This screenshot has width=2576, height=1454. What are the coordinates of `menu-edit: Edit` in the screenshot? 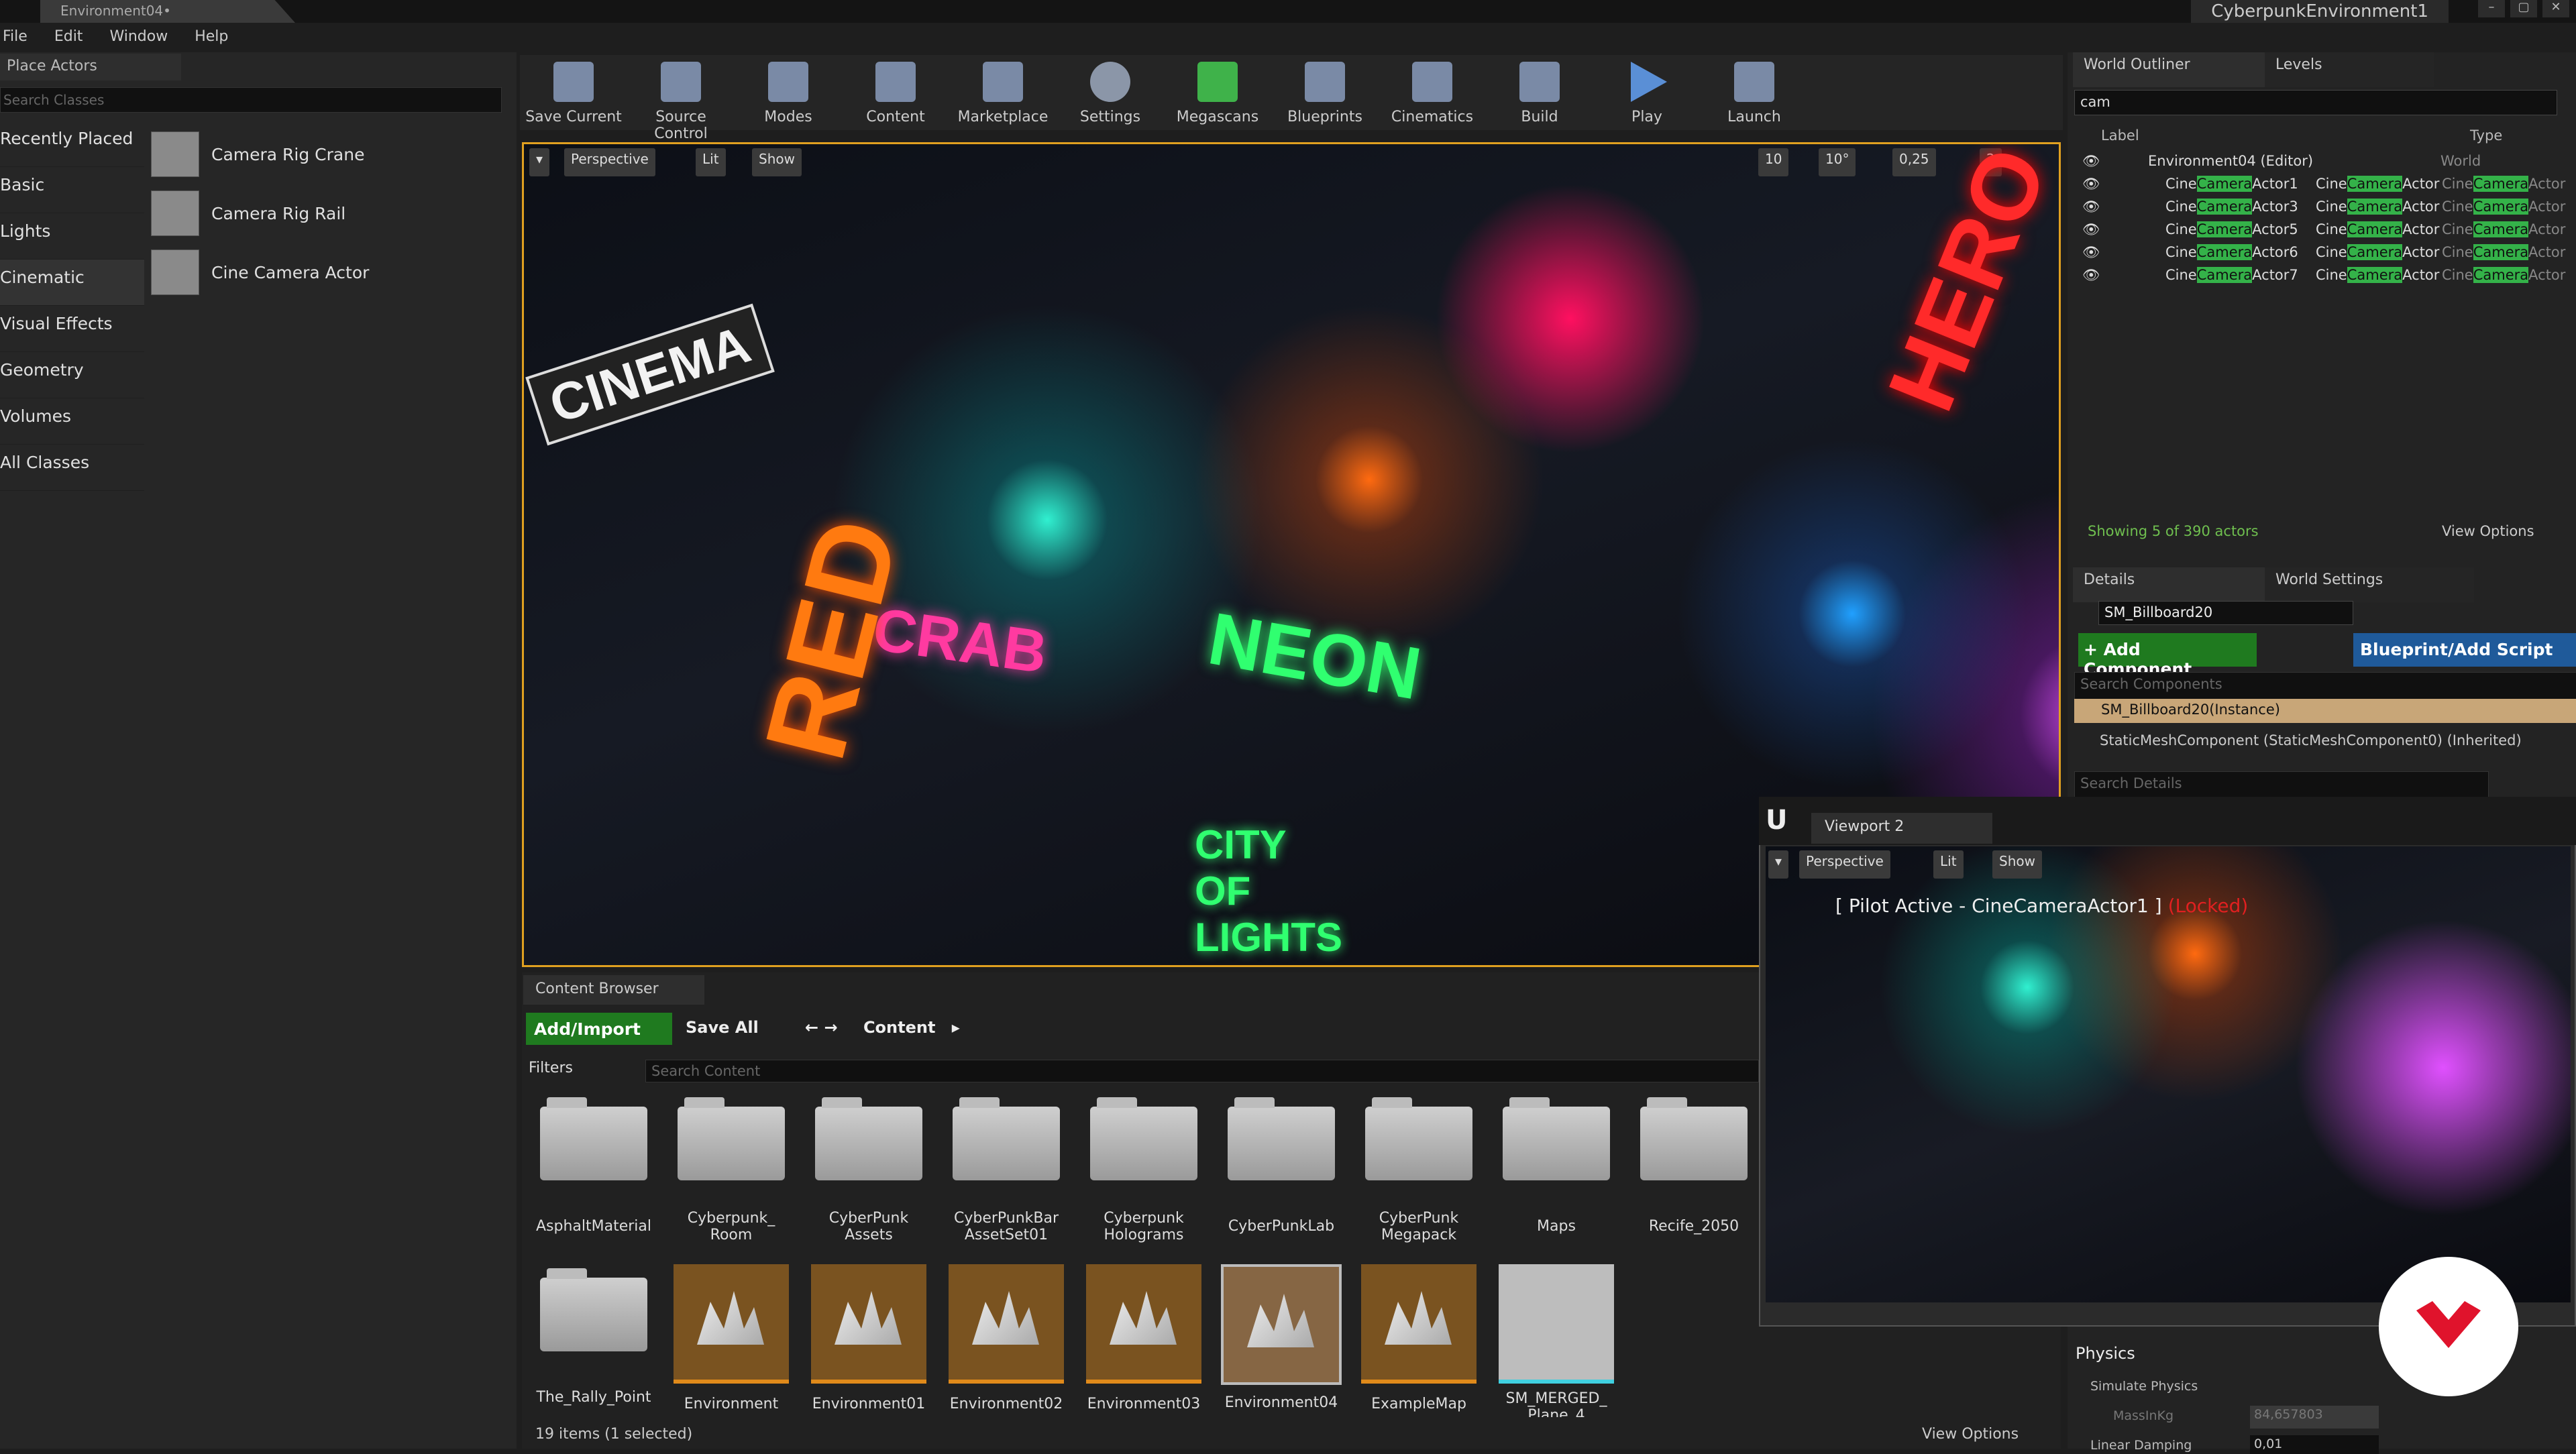 It's located at (68, 40).